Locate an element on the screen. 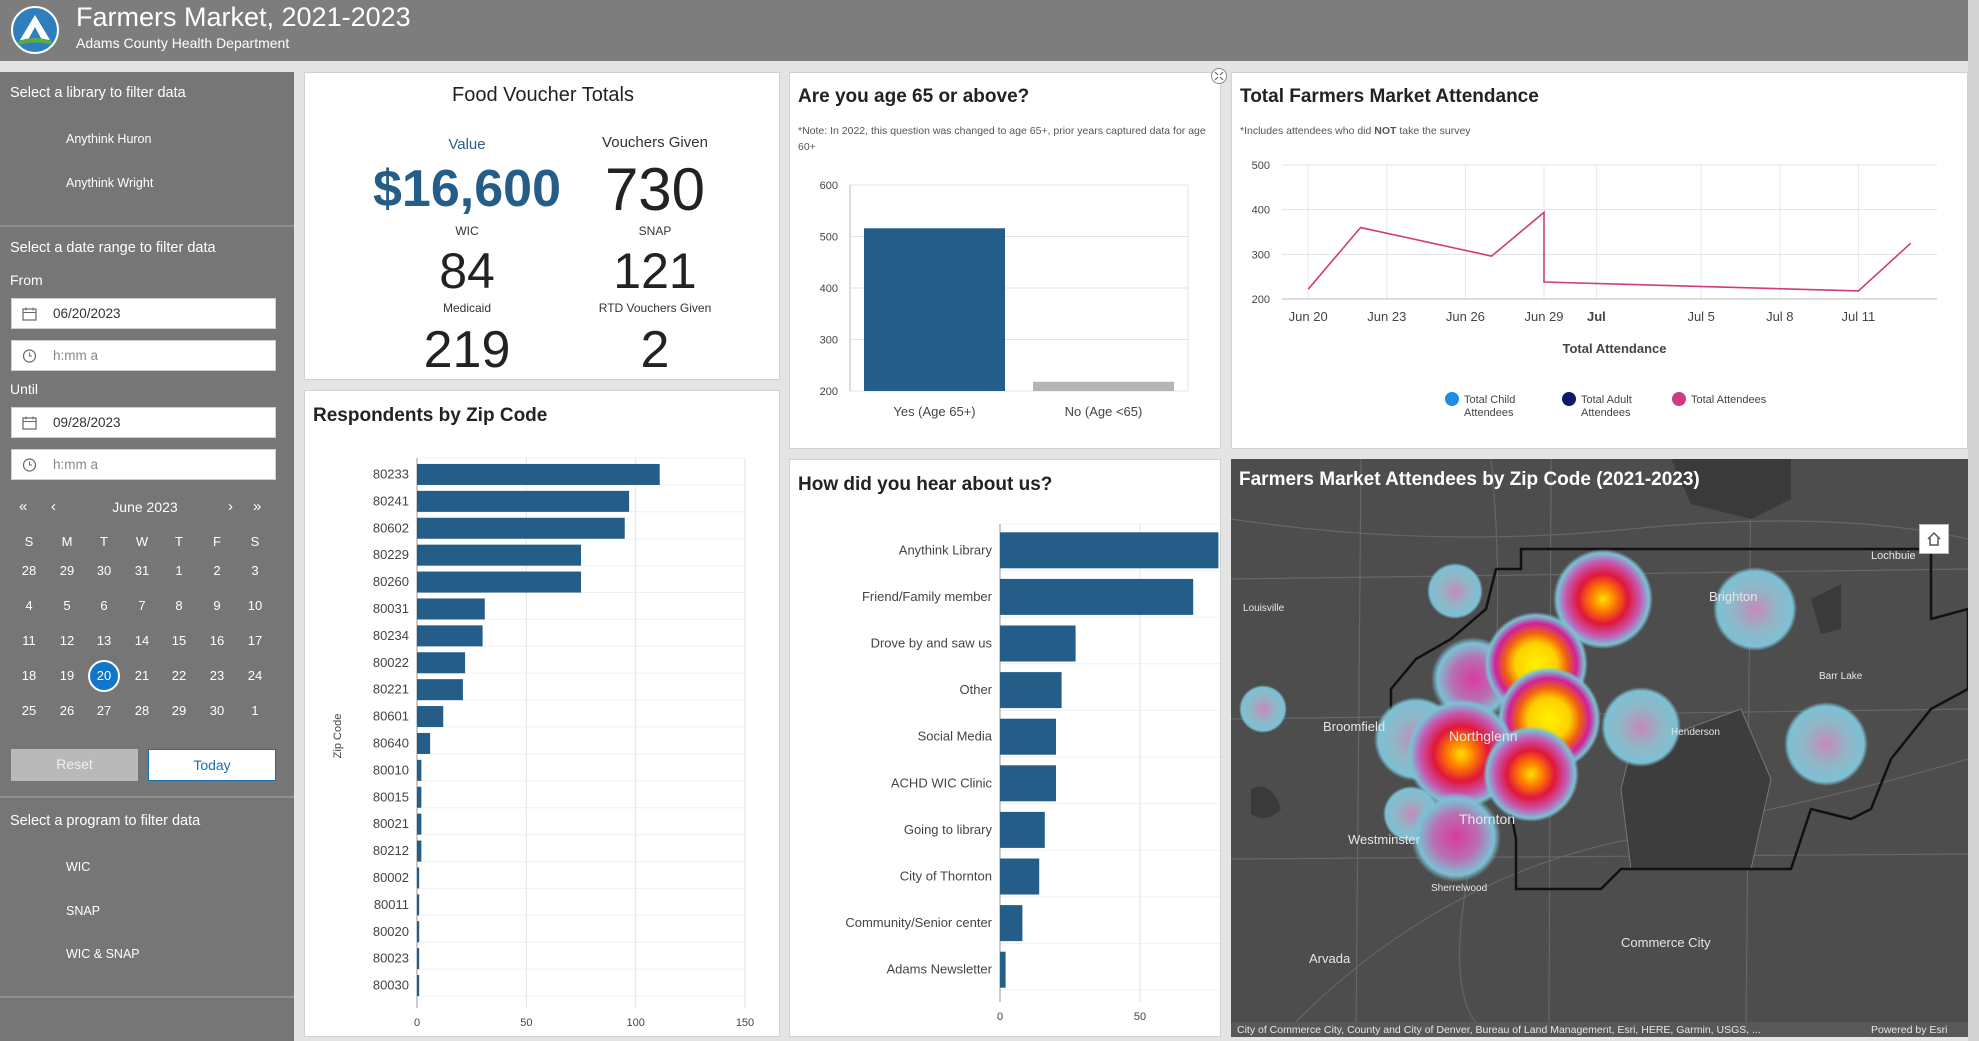  program-option: WIC & SNAP is located at coordinates (103, 954).